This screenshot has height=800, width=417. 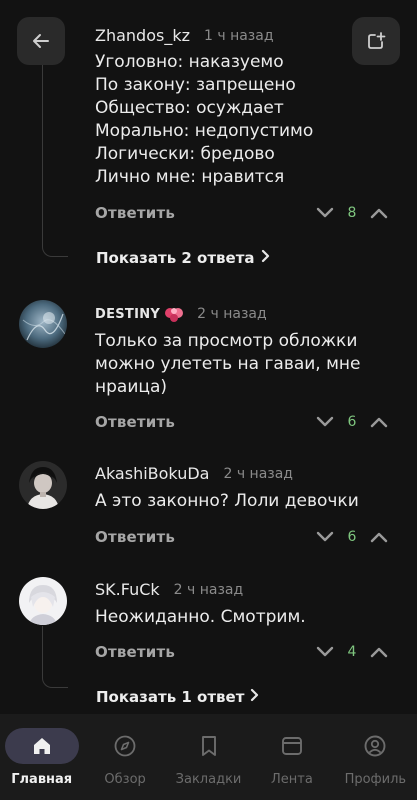 I want to click on comment-text: А это законно? Лоли девочки, so click(x=245, y=501).